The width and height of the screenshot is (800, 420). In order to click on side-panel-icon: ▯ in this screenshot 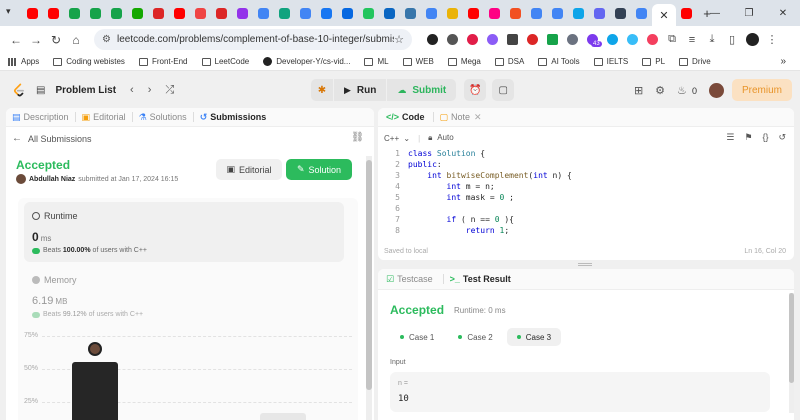, I will do `click(732, 40)`.